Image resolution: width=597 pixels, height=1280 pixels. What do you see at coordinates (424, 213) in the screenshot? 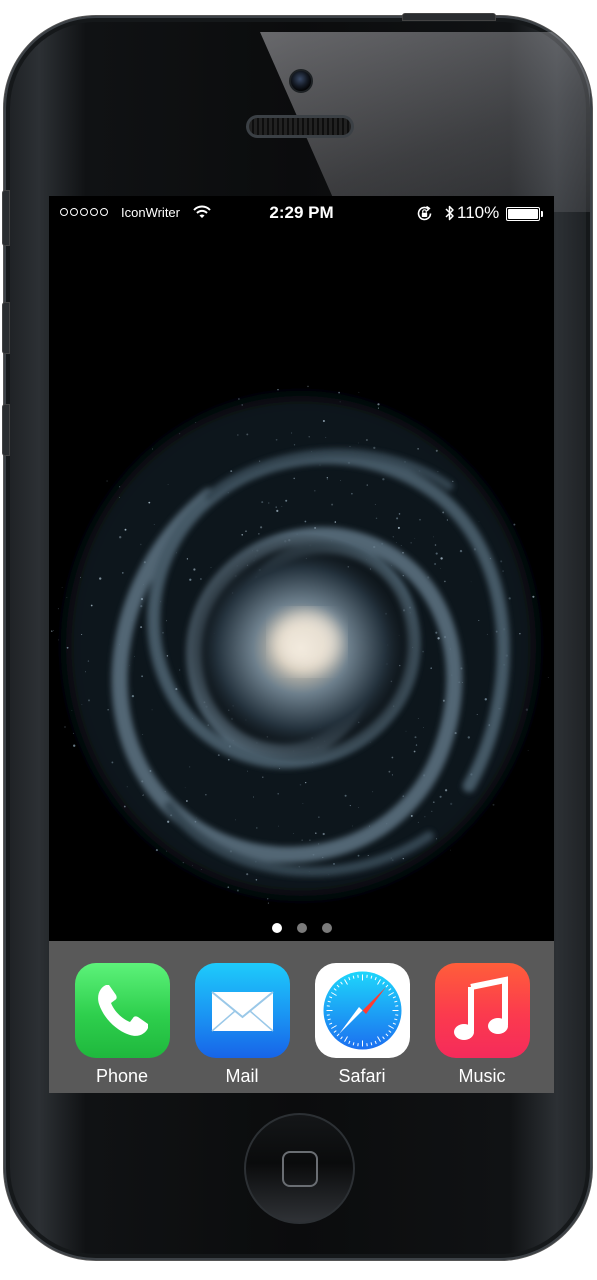
I see `rotation-lock-icon` at bounding box center [424, 213].